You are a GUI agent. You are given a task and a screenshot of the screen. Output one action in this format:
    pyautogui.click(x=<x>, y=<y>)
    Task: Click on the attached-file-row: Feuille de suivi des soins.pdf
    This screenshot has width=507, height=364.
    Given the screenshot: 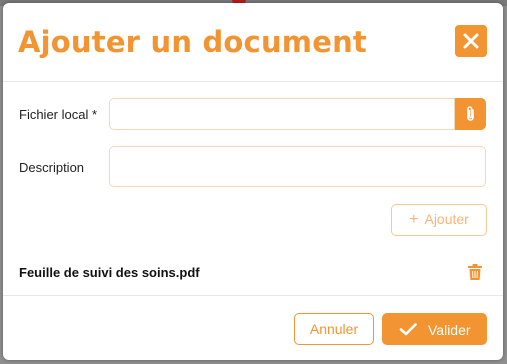 What is the action you would take?
    pyautogui.click(x=253, y=273)
    